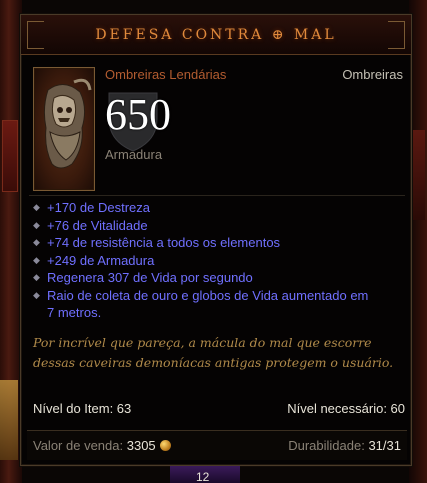 The image size is (427, 483). I want to click on item-type: Ombreiras, so click(372, 74).